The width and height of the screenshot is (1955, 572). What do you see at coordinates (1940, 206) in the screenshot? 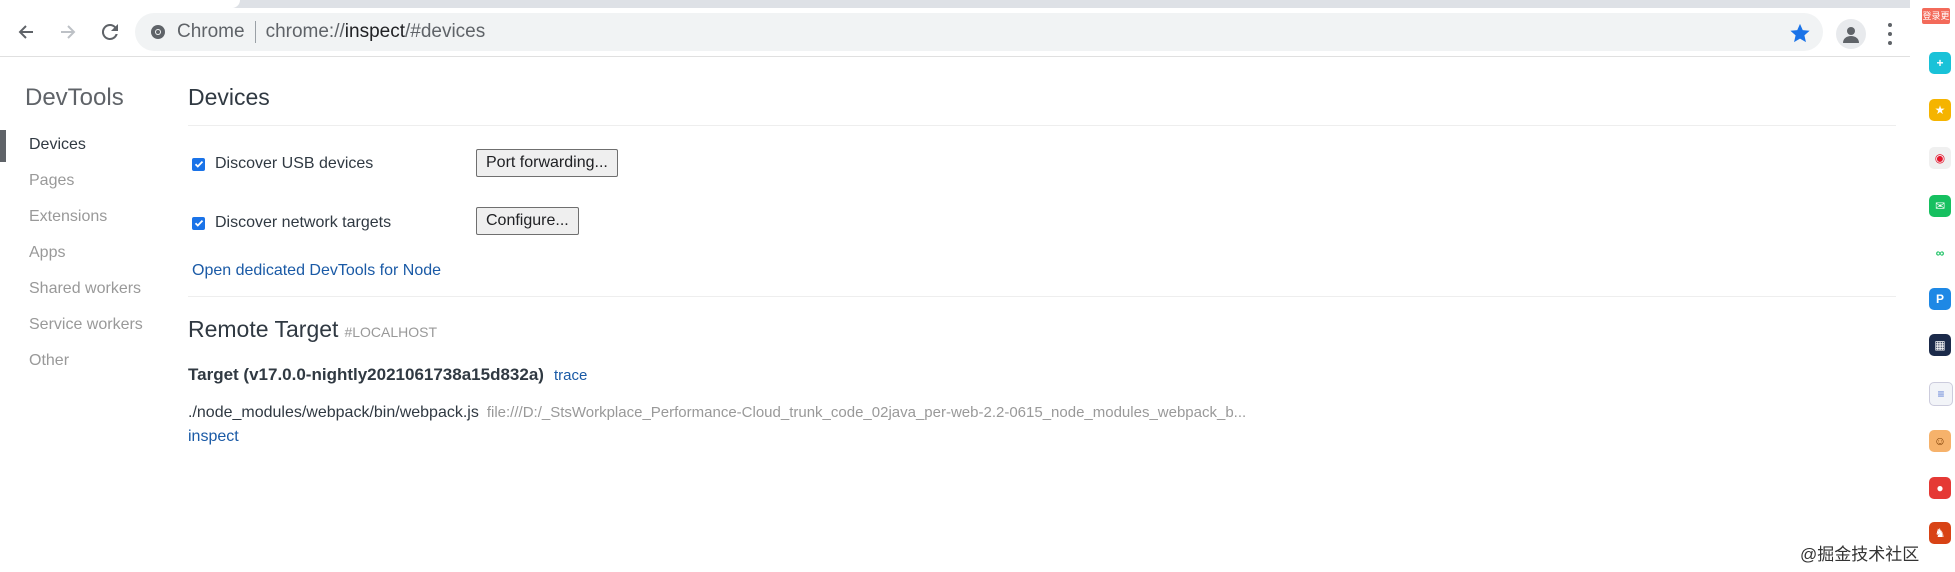
I see `mail-icon: ✉` at bounding box center [1940, 206].